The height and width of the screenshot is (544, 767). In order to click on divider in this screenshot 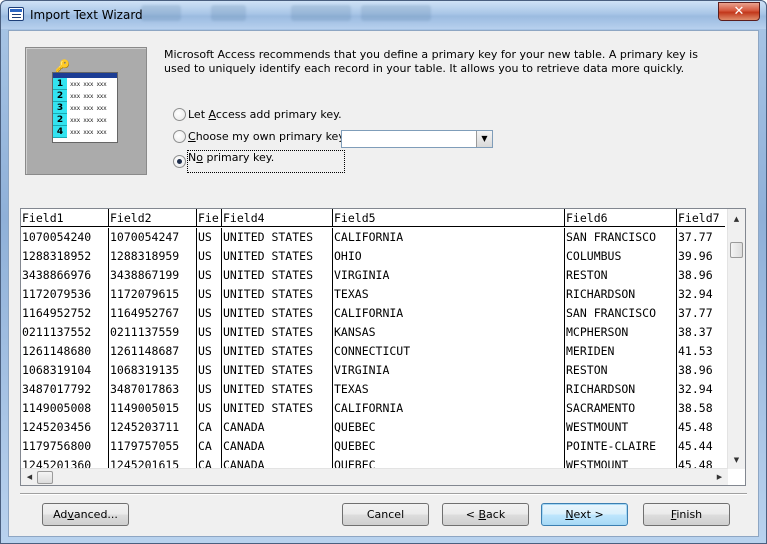, I will do `click(383, 494)`.